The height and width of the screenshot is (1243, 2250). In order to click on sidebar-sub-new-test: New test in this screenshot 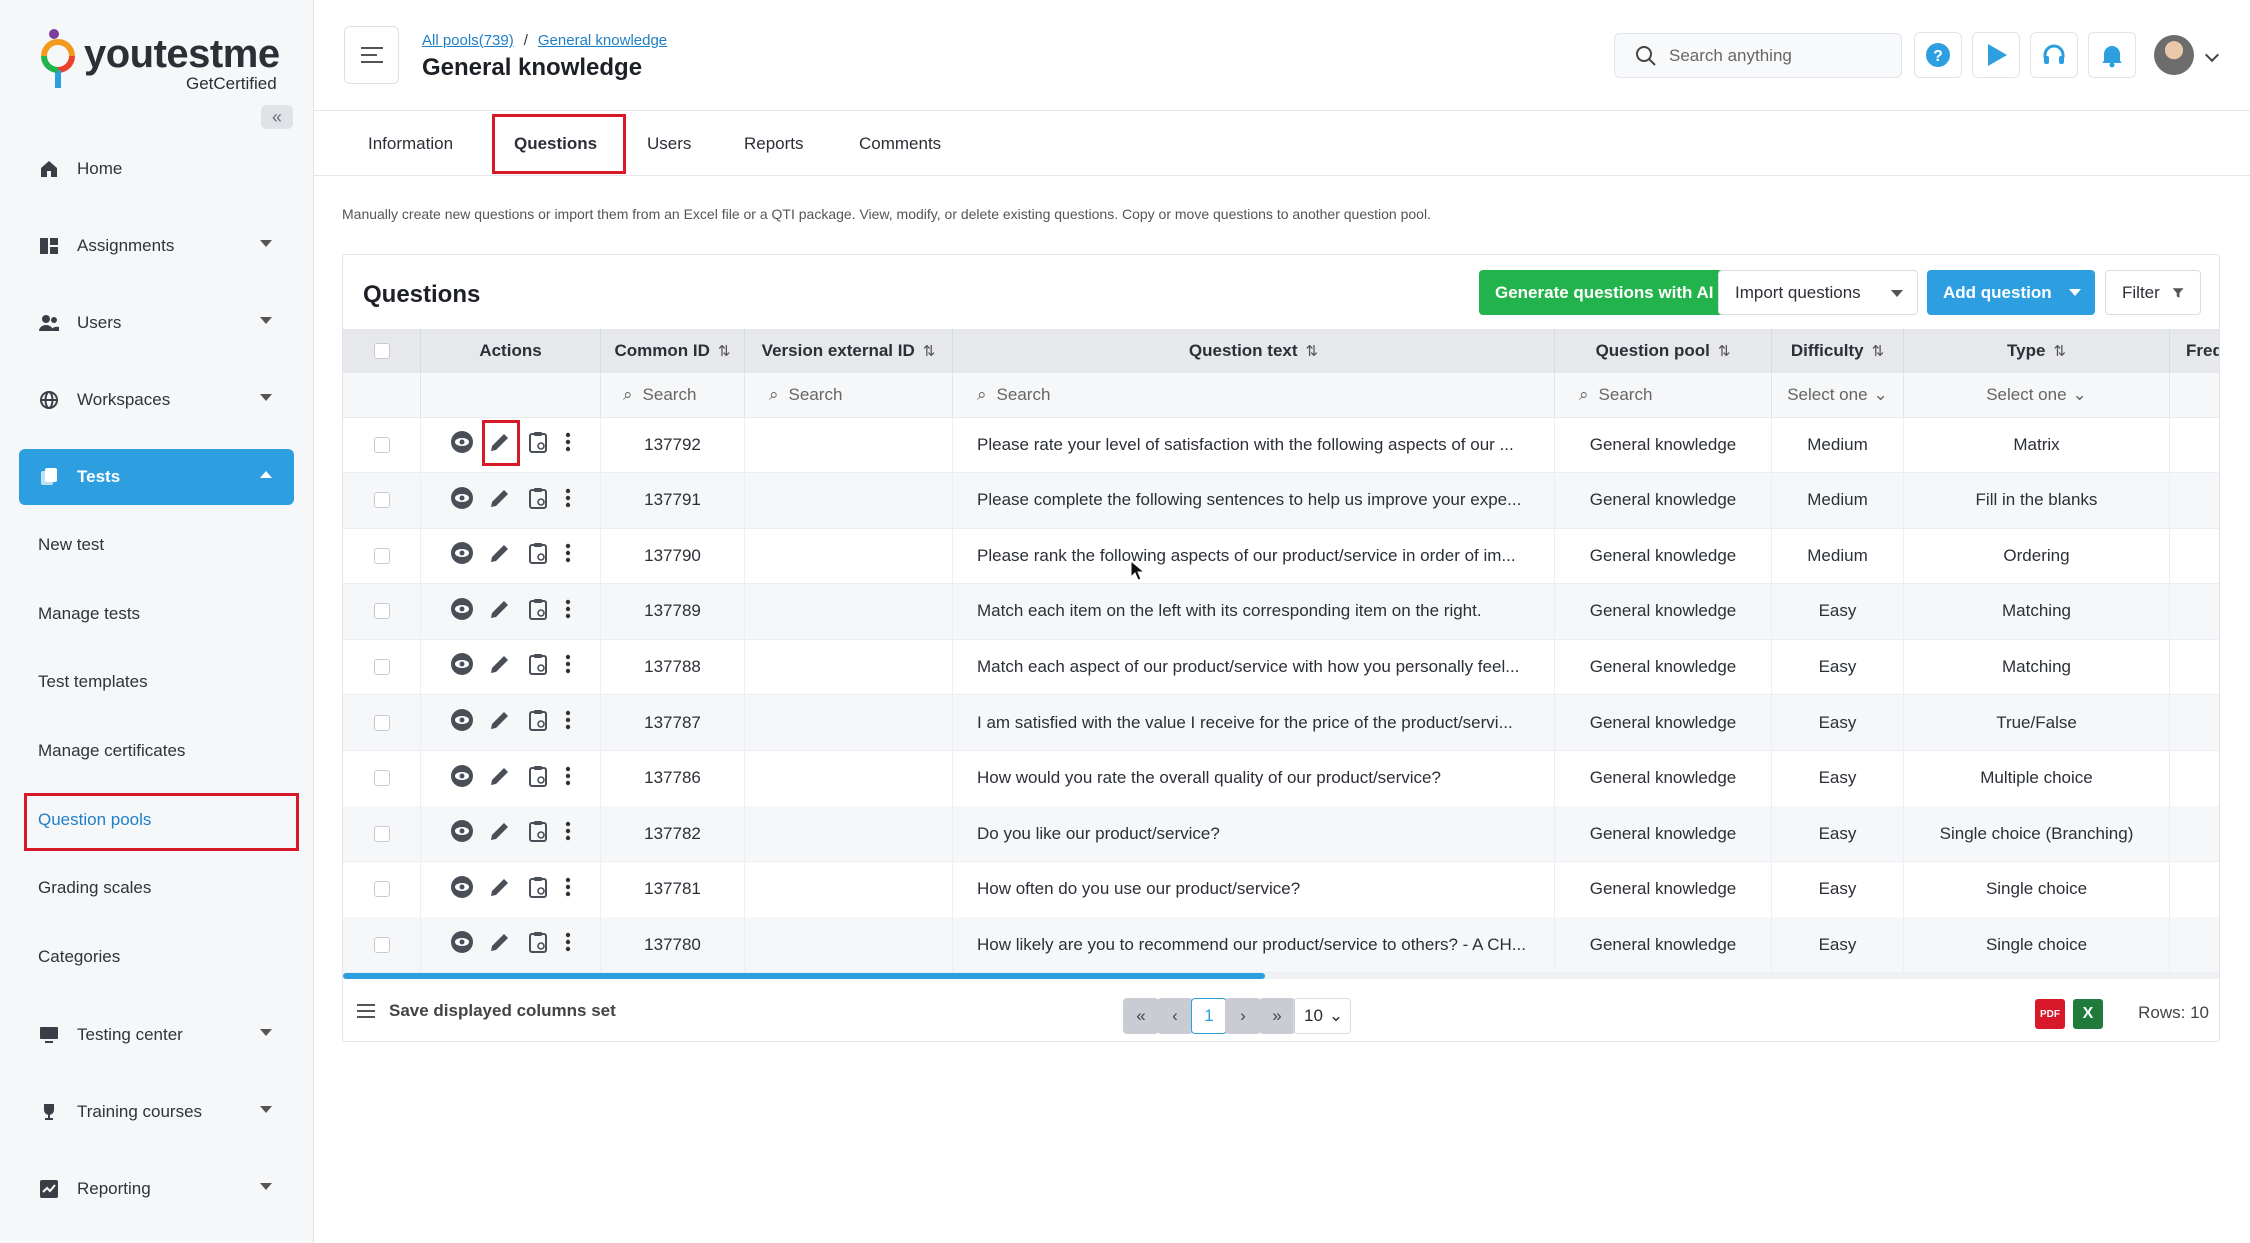, I will do `click(71, 545)`.